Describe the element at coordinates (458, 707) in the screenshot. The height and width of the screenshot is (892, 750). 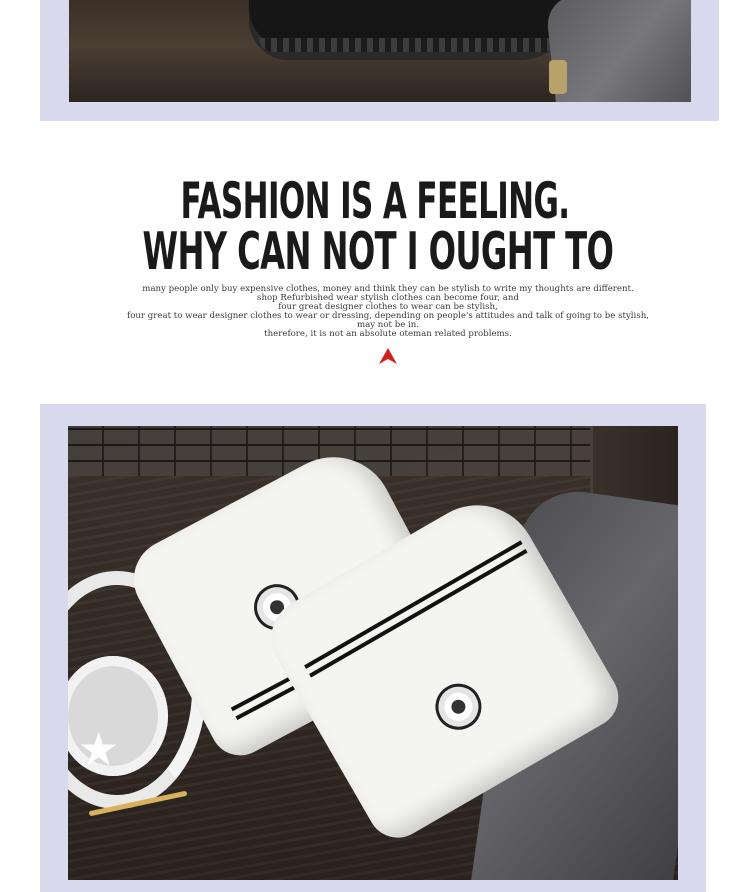
I see `brand-badge` at that location.